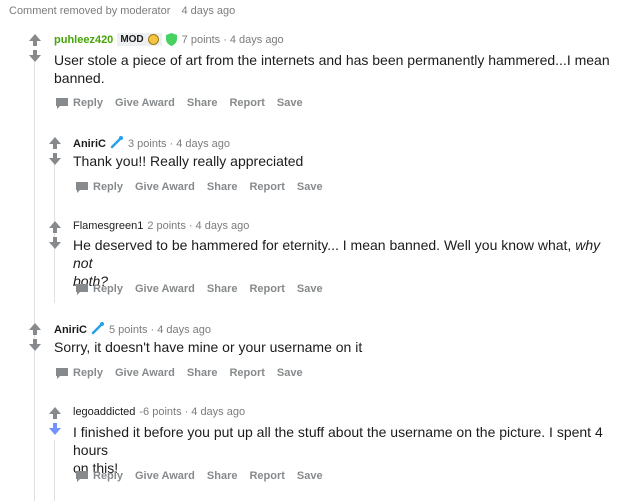 This screenshot has width=637, height=501. Describe the element at coordinates (132, 39) in the screenshot. I see `mod-badge-label: MOD` at that location.